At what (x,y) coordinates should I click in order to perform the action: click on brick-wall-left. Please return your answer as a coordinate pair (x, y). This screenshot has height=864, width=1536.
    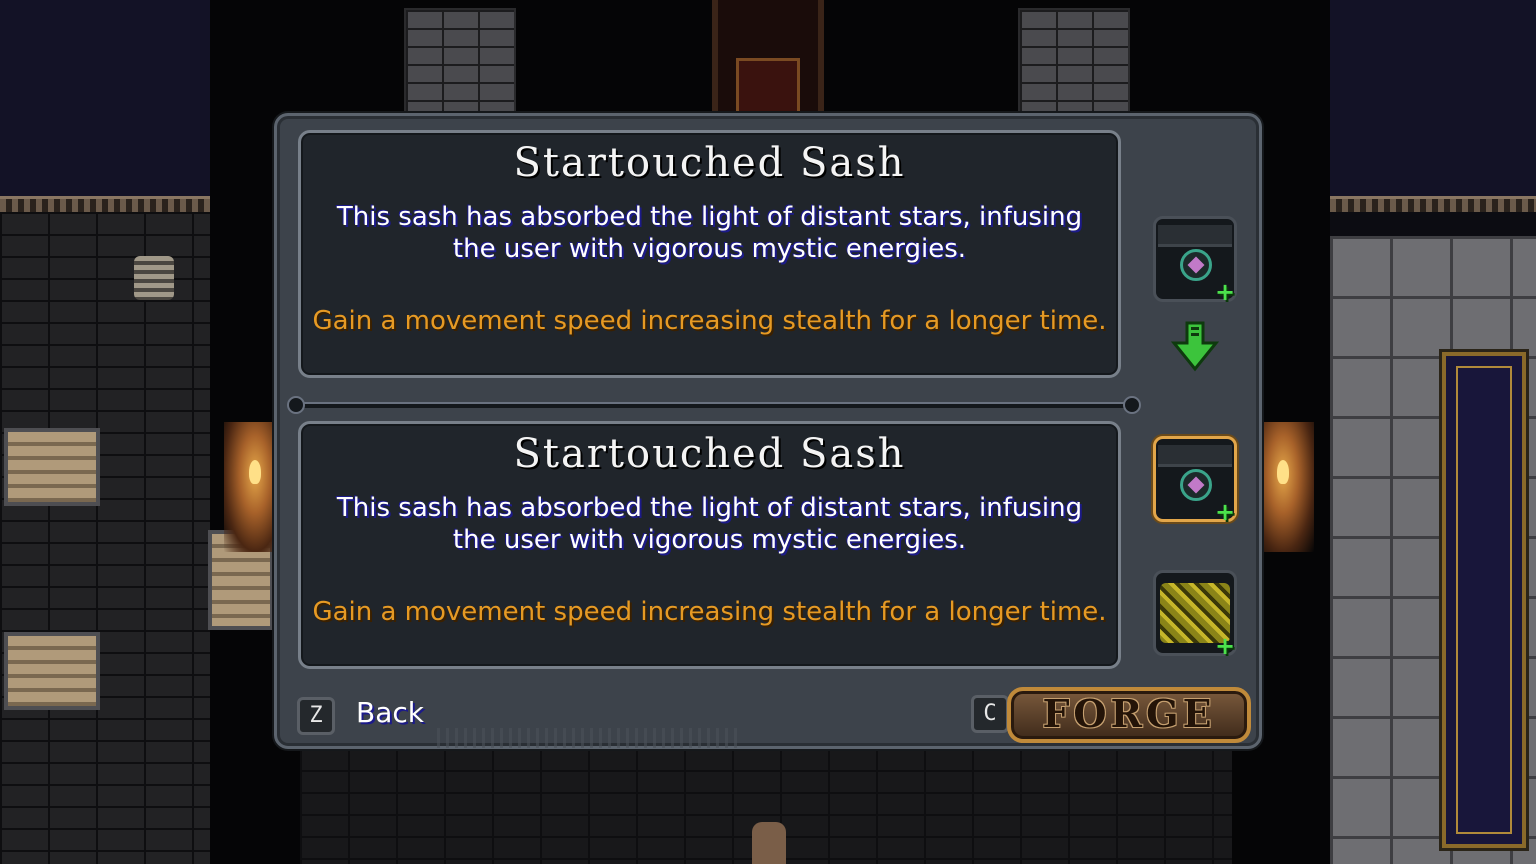
    Looking at the image, I should click on (105, 538).